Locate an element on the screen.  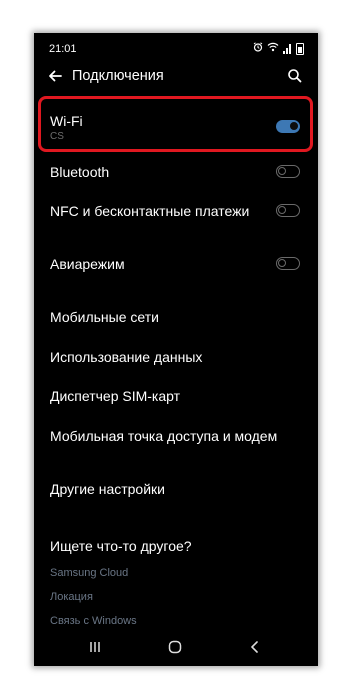
bluetooth-label: Bluetooth is located at coordinates (80, 172).